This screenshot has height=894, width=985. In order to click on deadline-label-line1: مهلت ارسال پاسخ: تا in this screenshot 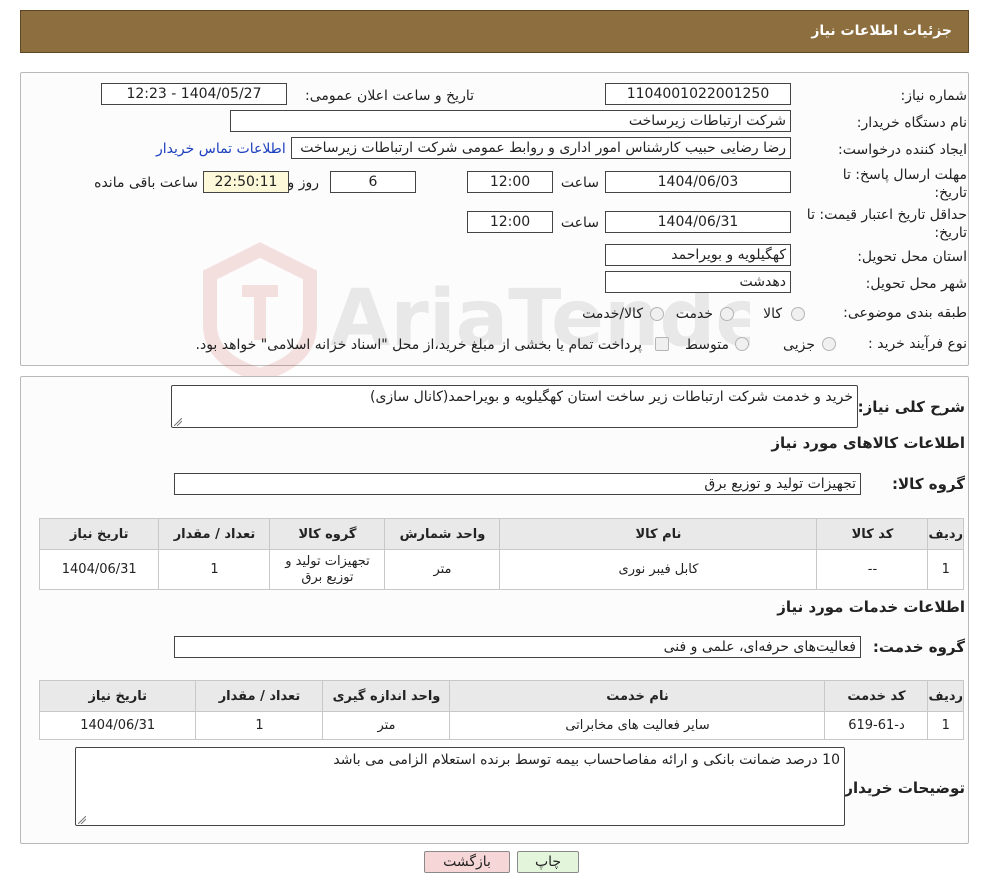, I will do `click(904, 175)`.